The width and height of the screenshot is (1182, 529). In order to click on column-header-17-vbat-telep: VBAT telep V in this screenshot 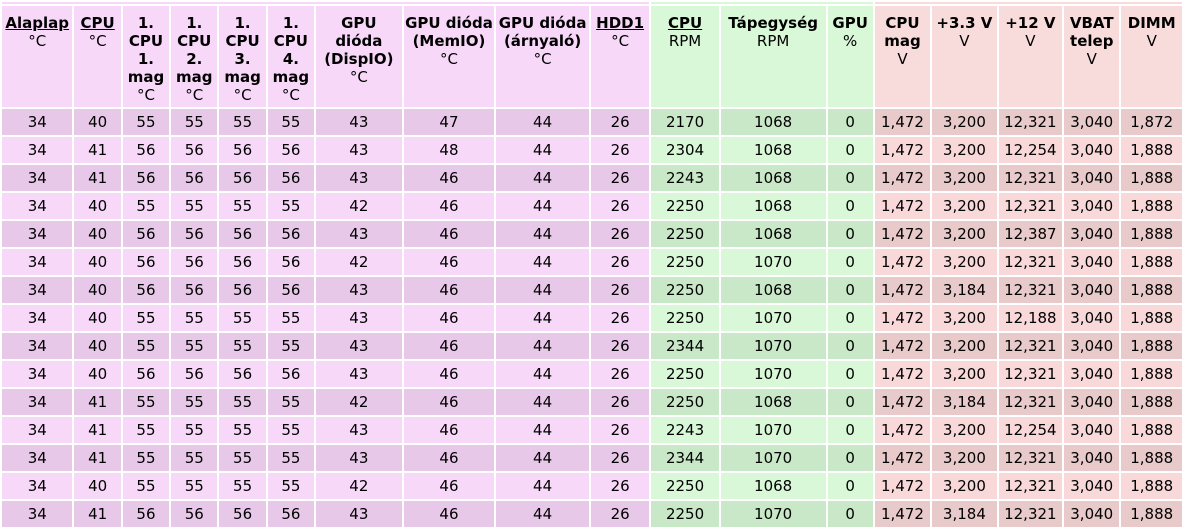, I will do `click(1092, 56)`.